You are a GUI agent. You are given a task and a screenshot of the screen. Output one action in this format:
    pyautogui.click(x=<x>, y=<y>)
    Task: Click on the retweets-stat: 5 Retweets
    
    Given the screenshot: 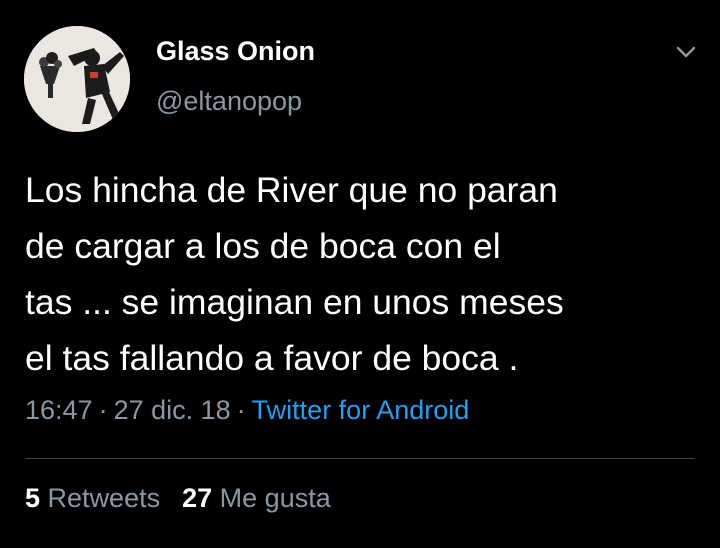 What is the action you would take?
    pyautogui.click(x=92, y=498)
    